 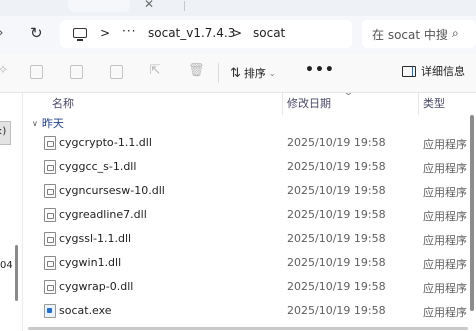 What do you see at coordinates (238, 8) in the screenshot?
I see `tab-strip: ✕` at bounding box center [238, 8].